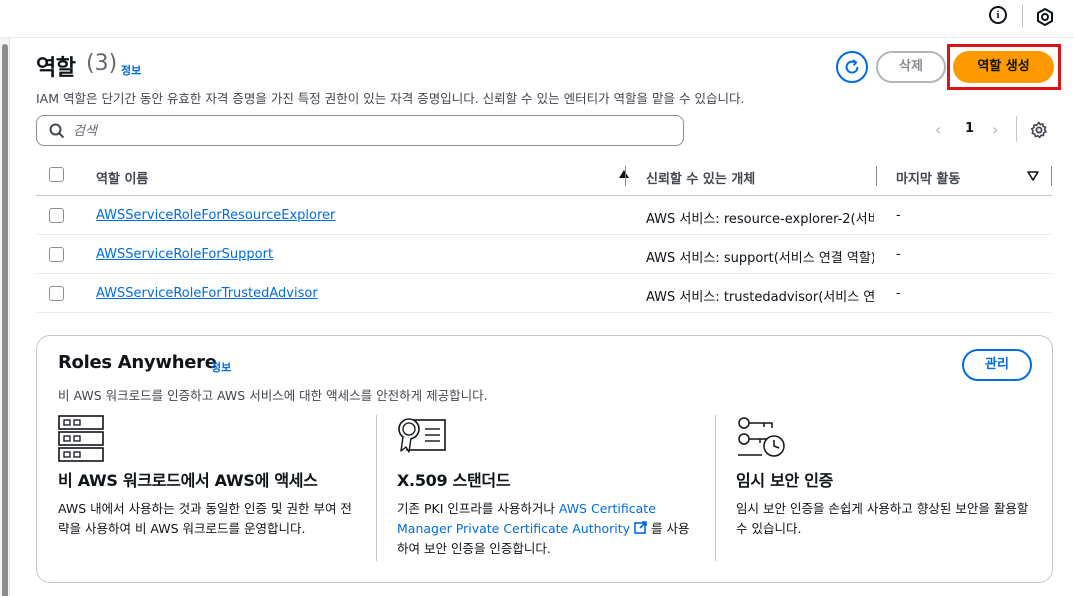 Image resolution: width=1074 pixels, height=596 pixels. I want to click on refresh-button, so click(852, 67).